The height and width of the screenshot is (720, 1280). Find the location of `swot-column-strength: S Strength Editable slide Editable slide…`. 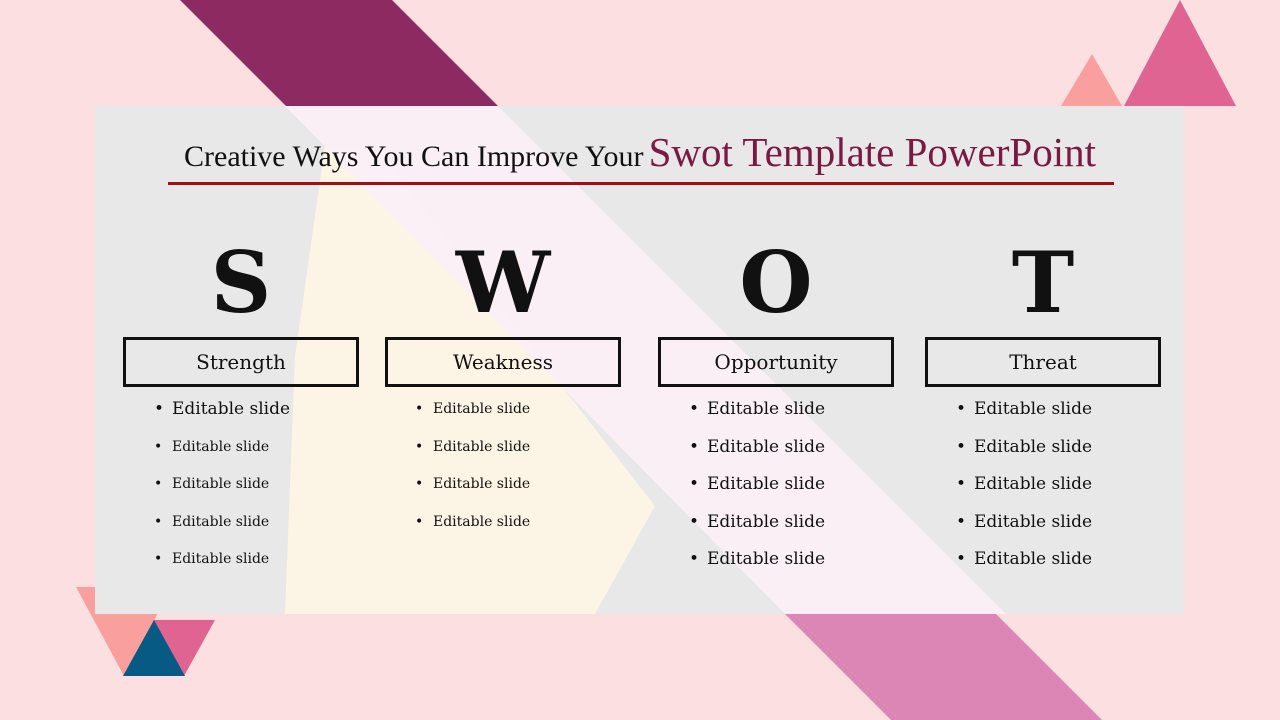

swot-column-strength: S Strength Editable slide Editable slide… is located at coordinates (241, 400).